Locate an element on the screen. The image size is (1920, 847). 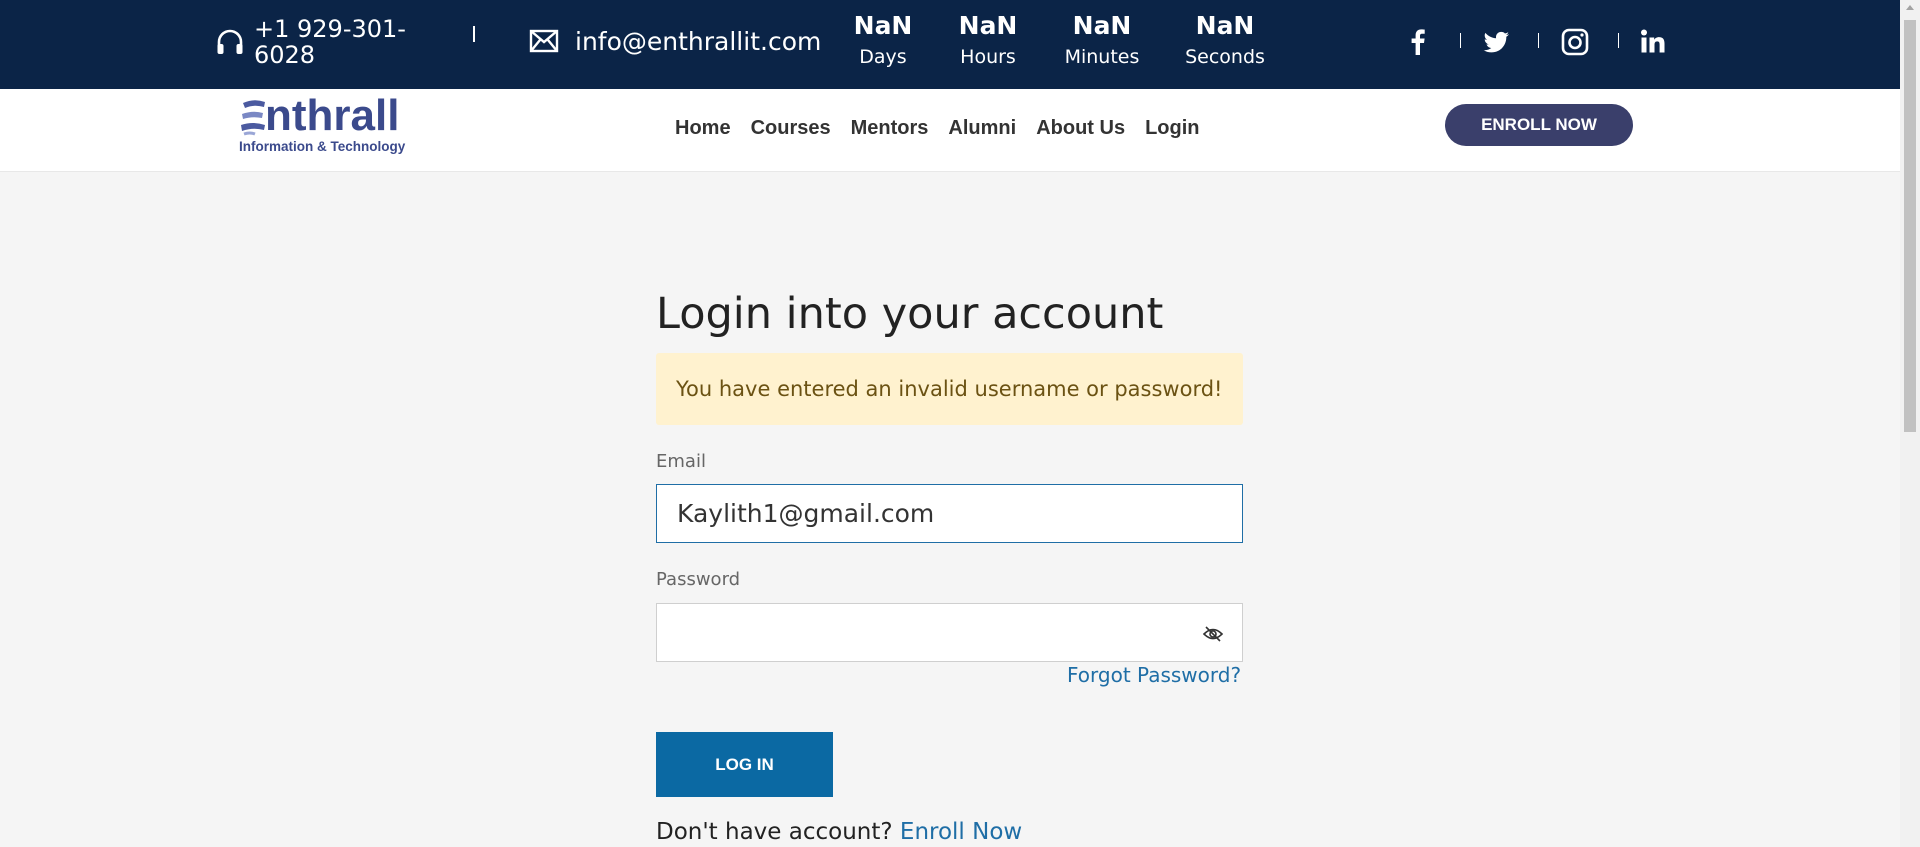
countdown-label: Minutes is located at coordinates (1102, 57).